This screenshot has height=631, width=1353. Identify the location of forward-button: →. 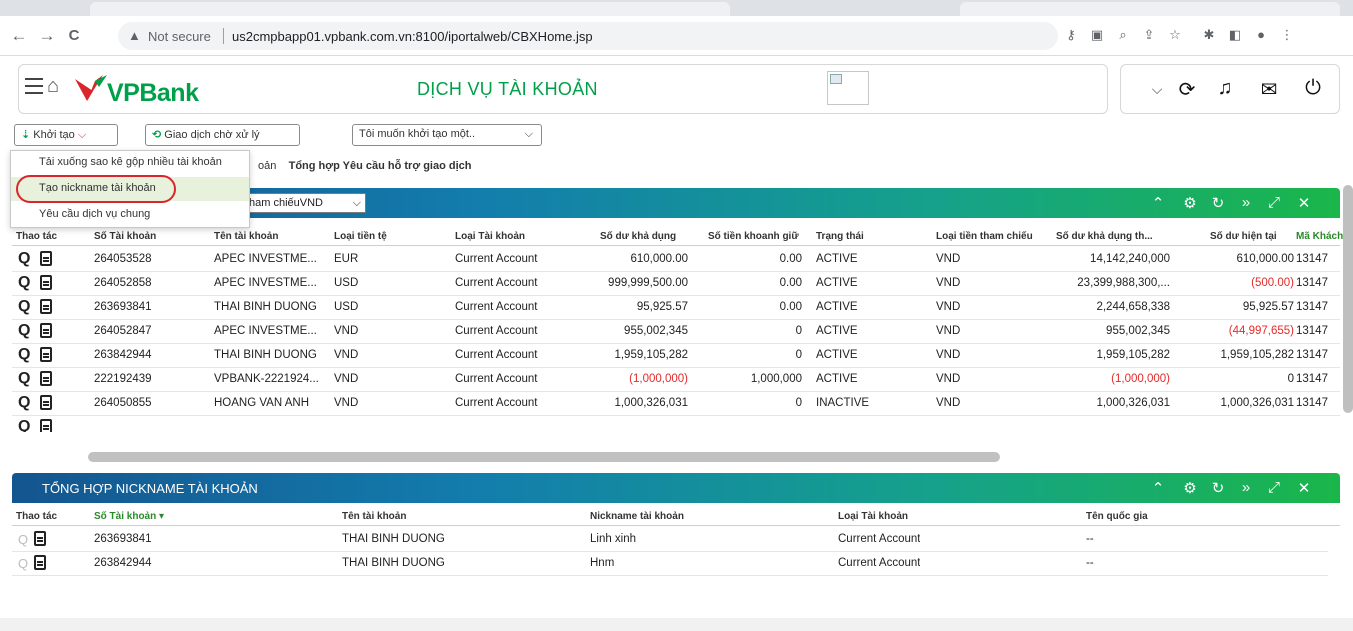
(47, 36).